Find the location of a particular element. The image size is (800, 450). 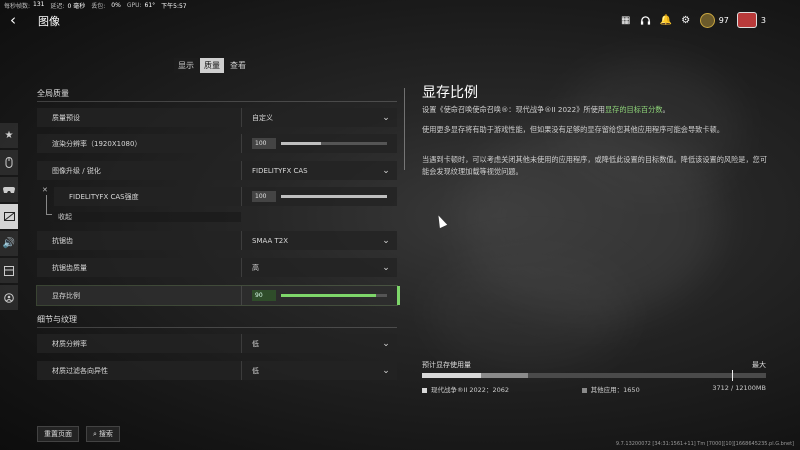

speaker-icon: 🔊 is located at coordinates (9, 243).